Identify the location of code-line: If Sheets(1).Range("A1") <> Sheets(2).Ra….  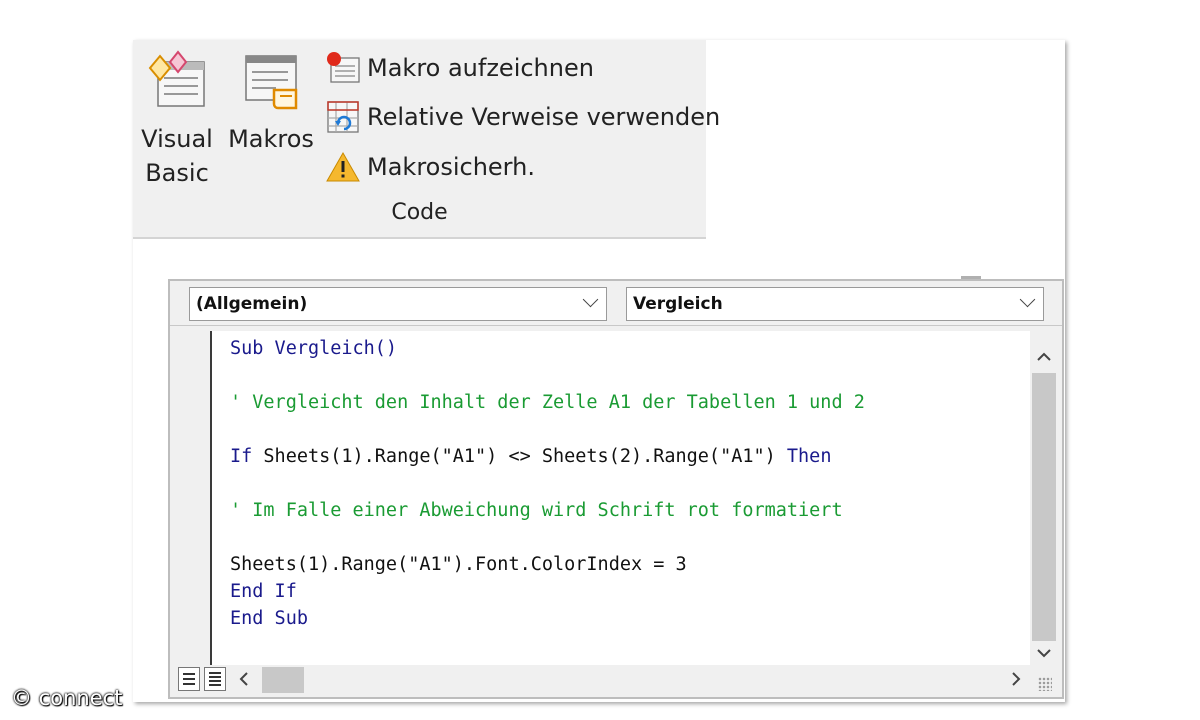
(530, 456).